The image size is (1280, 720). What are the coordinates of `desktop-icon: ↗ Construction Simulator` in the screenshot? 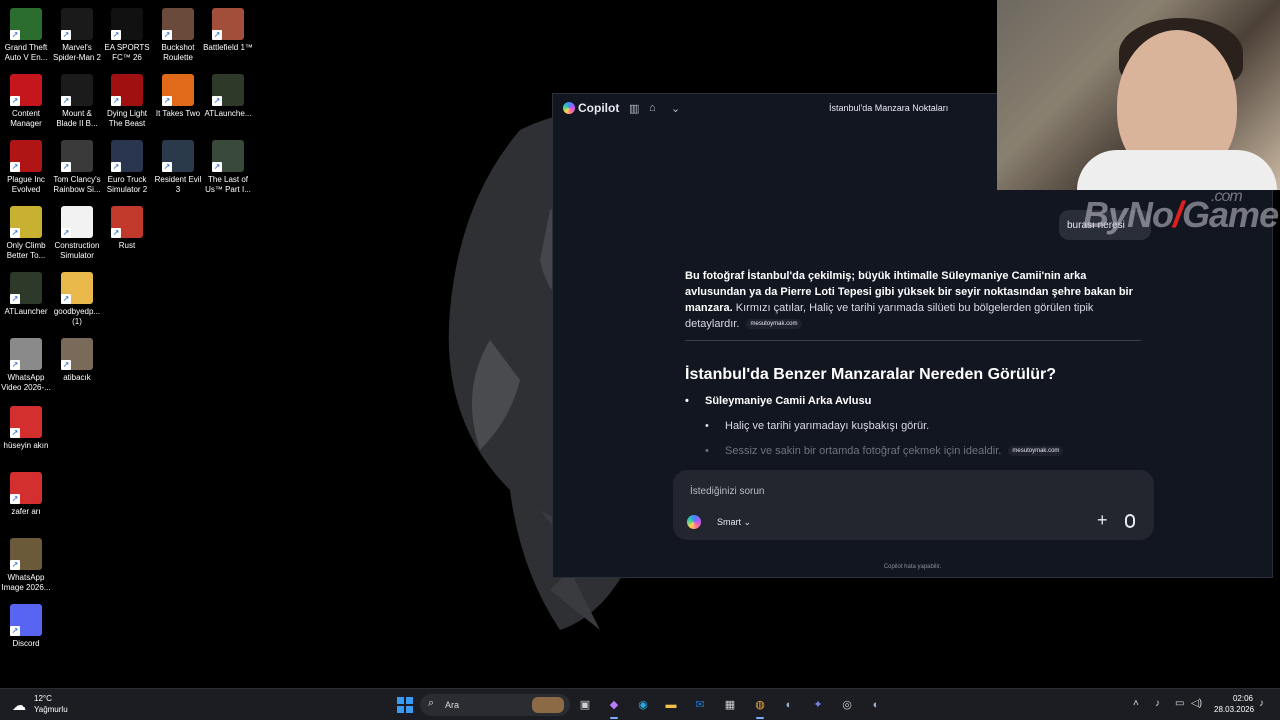 It's located at (77, 233).